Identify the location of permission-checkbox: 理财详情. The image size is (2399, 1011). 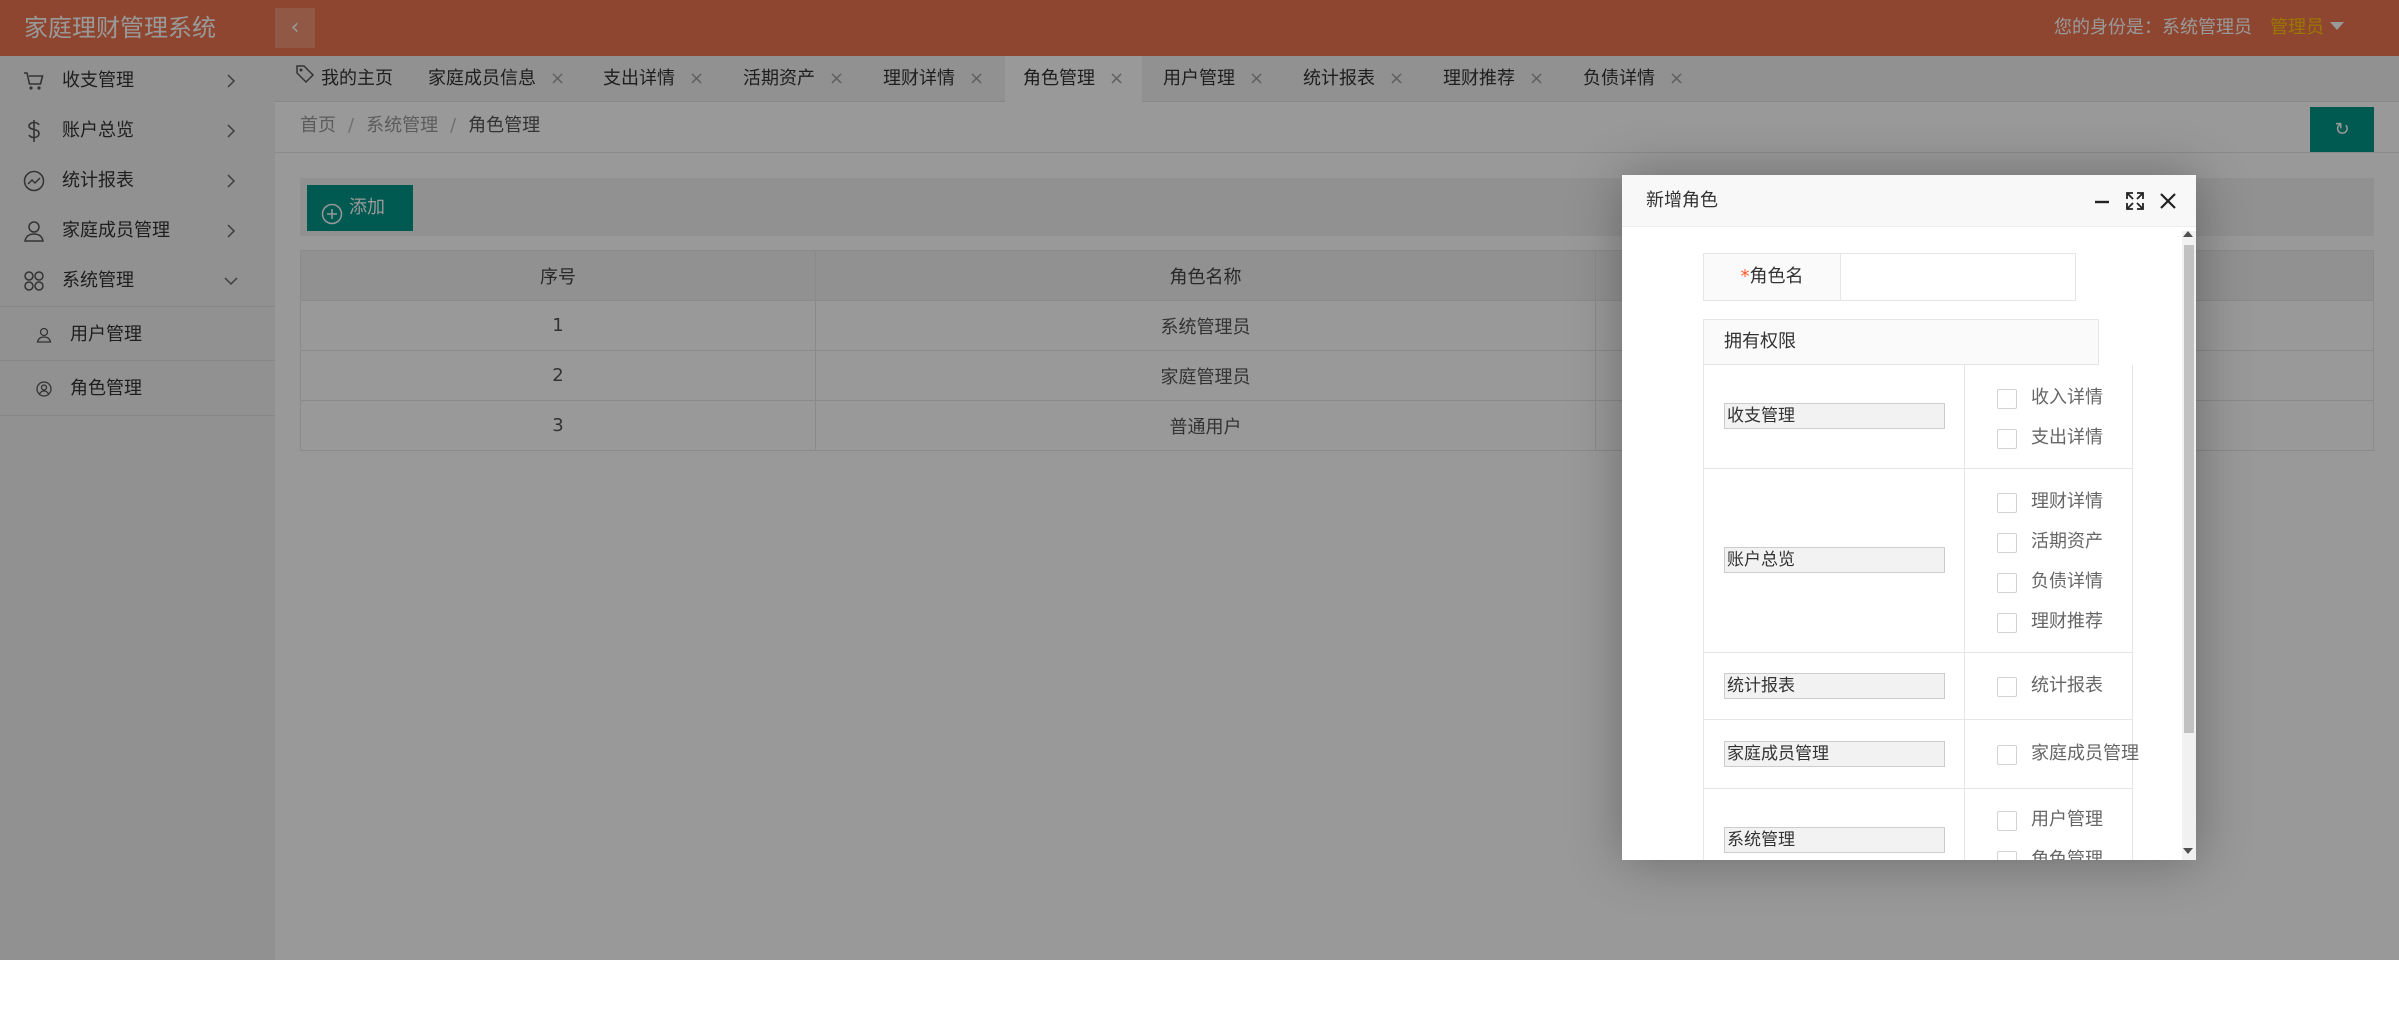
(2050, 502).